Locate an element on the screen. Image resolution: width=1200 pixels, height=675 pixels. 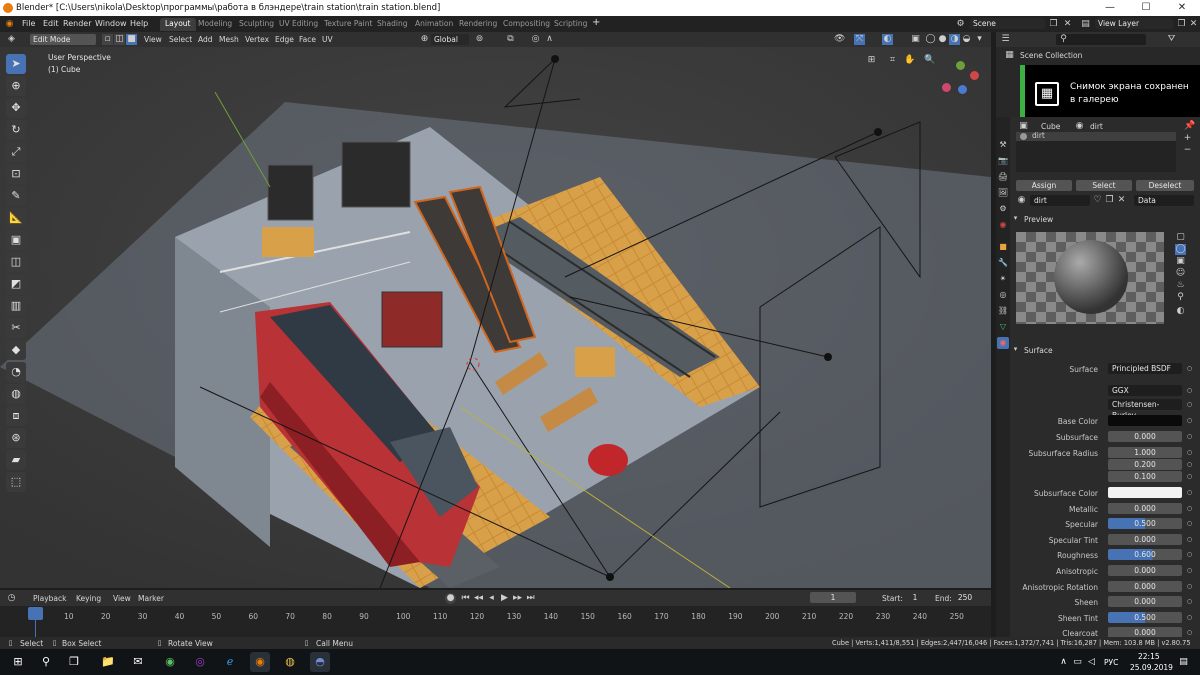
preview-flat-icon: ▢ is located at coordinates (1180, 237).